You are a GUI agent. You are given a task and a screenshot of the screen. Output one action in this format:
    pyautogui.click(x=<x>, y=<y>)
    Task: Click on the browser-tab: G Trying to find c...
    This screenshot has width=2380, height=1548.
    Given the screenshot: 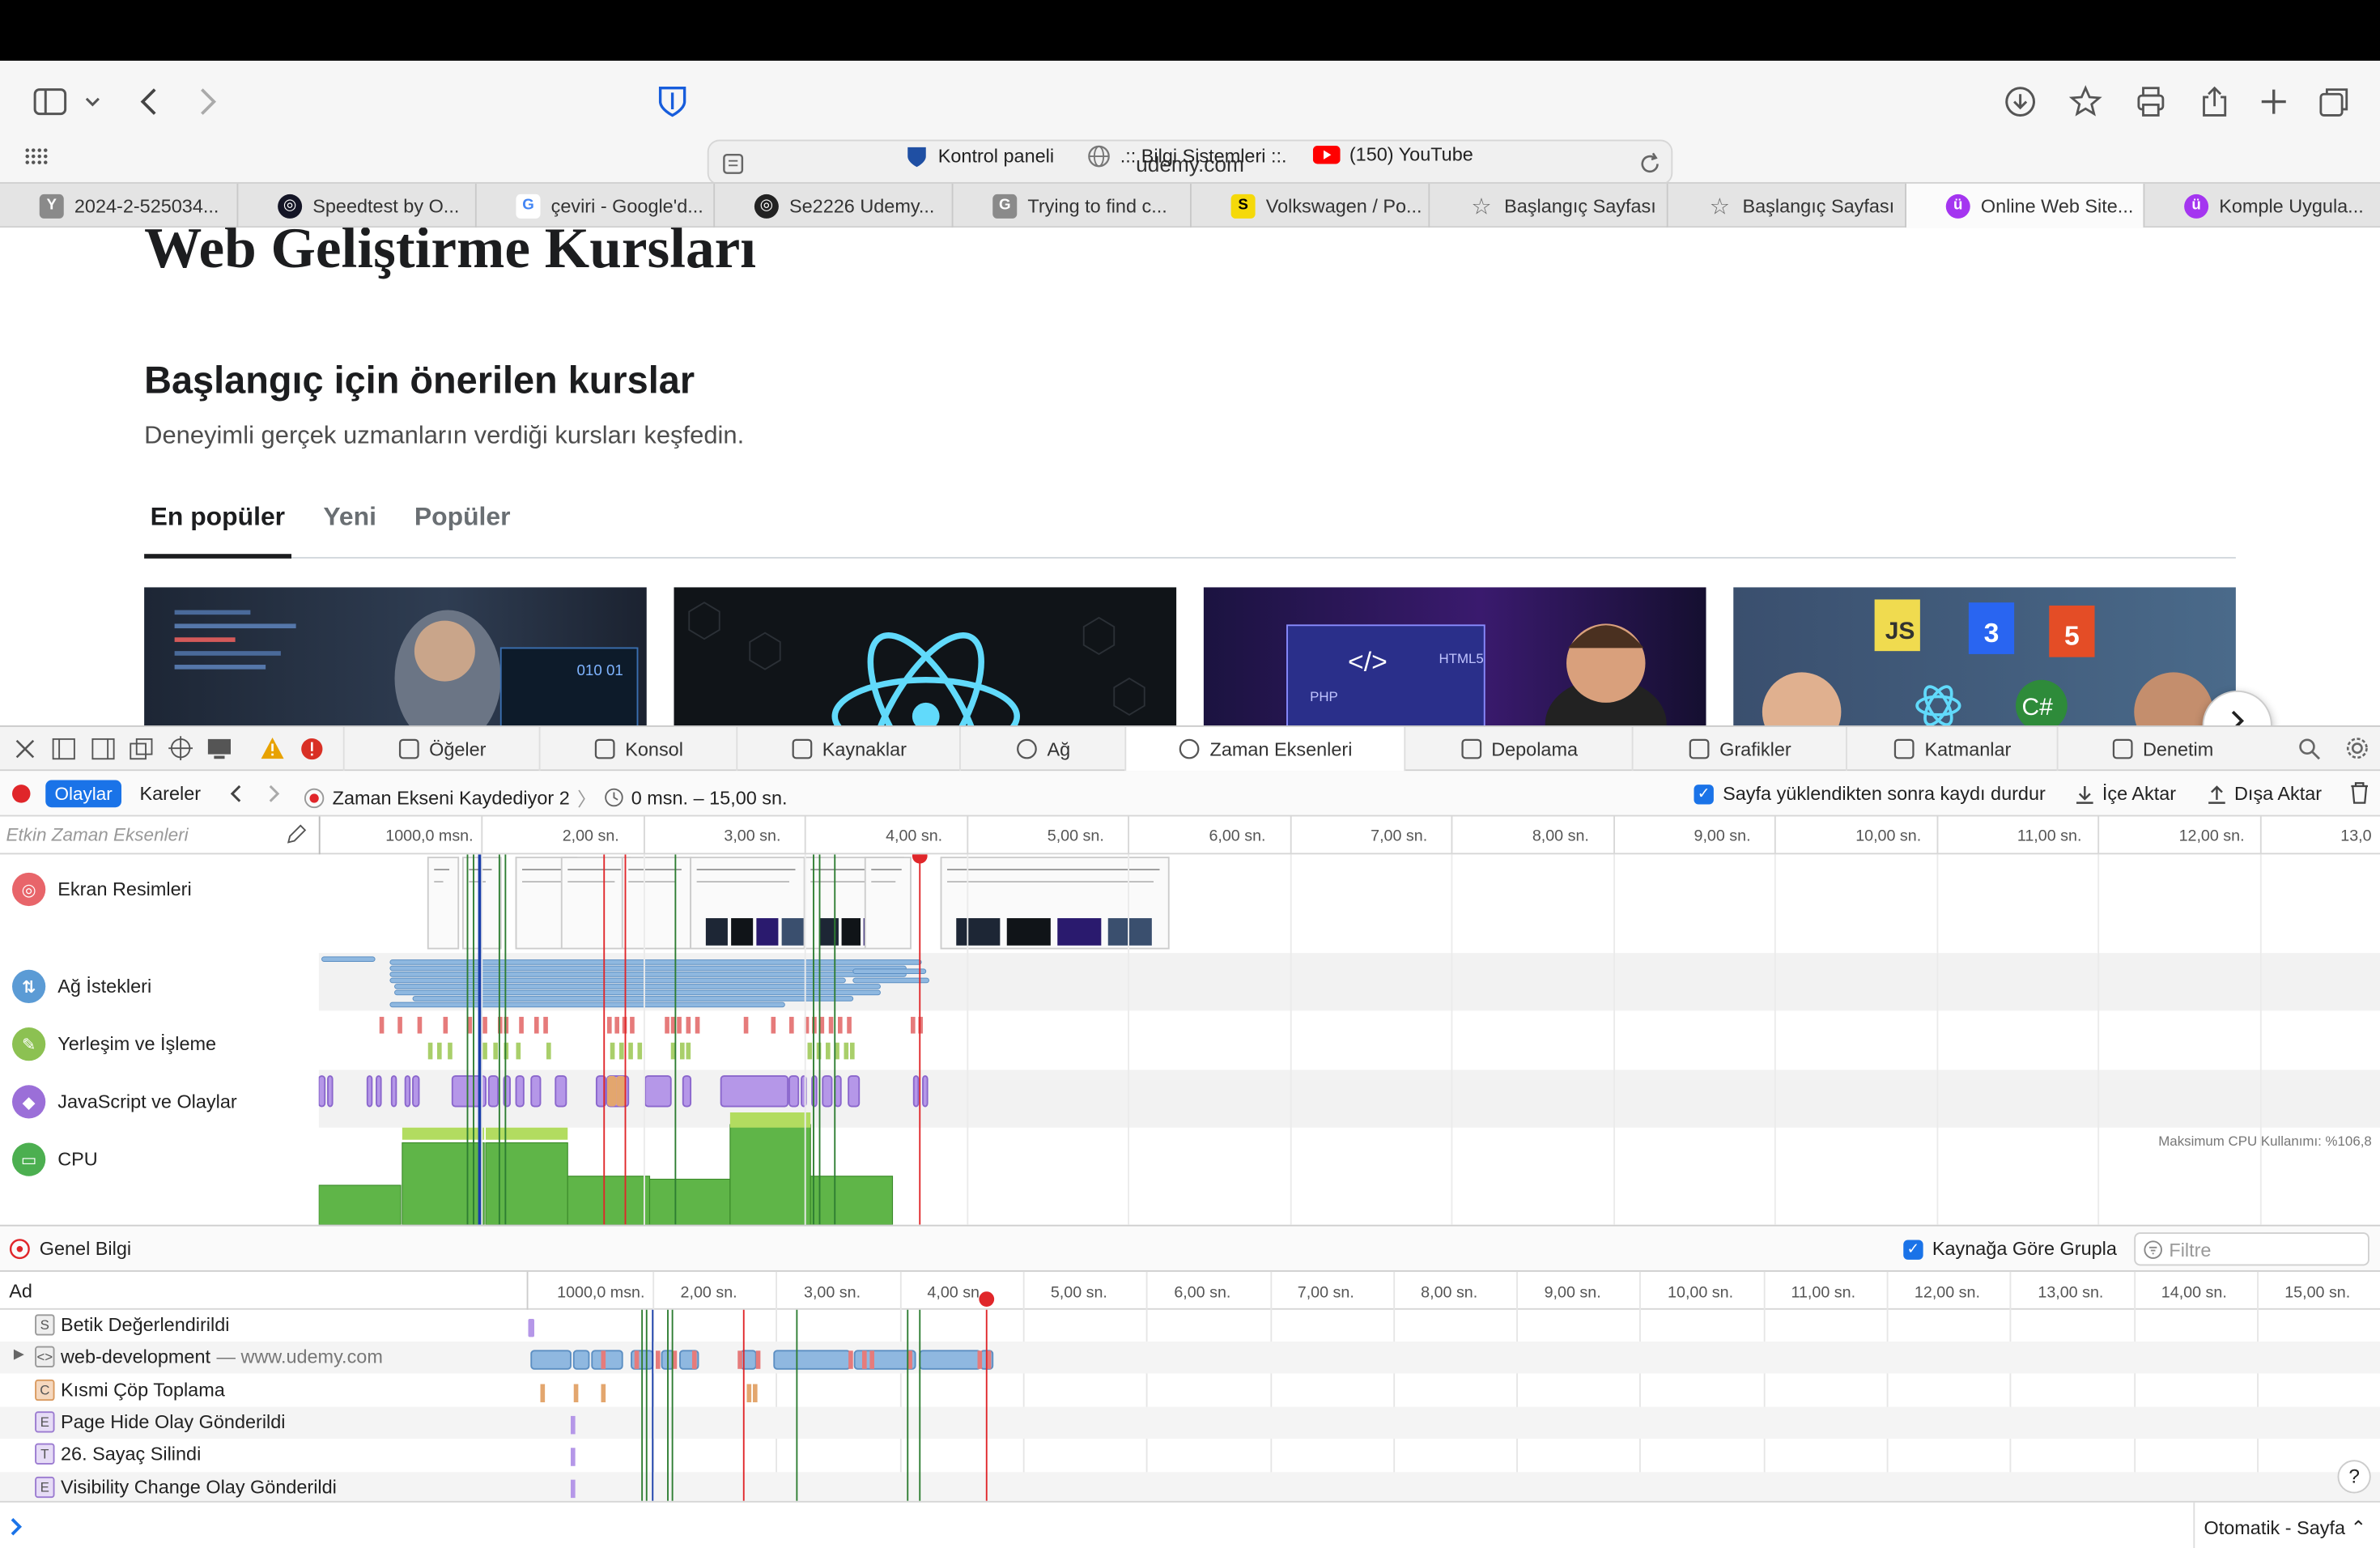 What is the action you would take?
    pyautogui.click(x=1073, y=206)
    